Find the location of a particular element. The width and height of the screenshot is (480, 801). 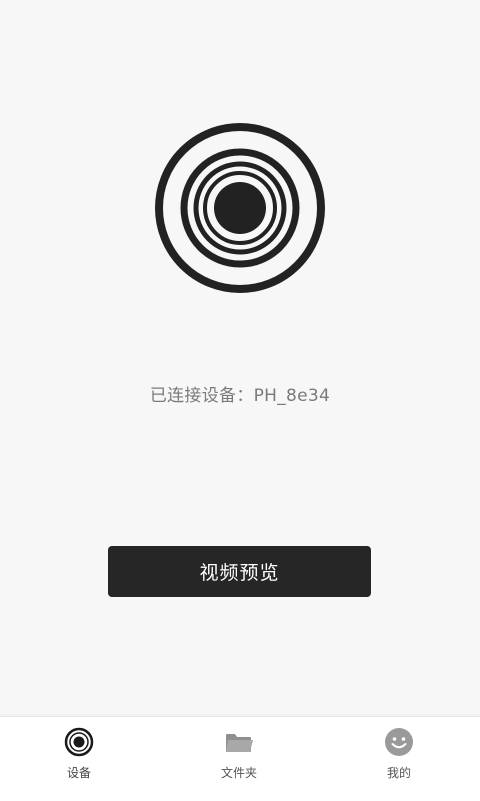

bottom-tab-bar: 设备 文件夹 我的 is located at coordinates (240, 758).